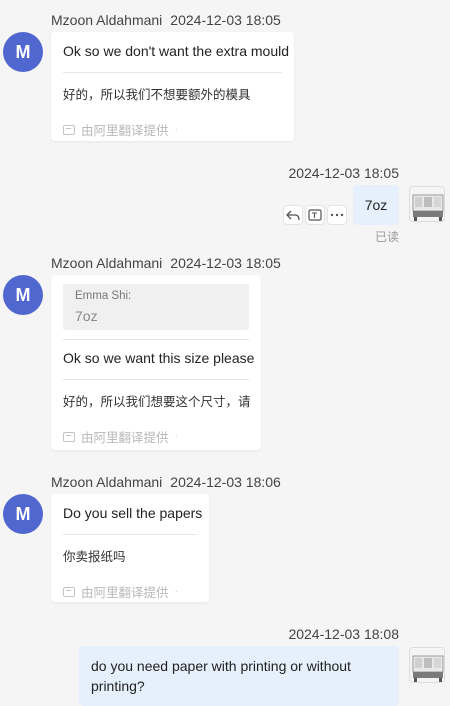 This screenshot has width=450, height=706. I want to click on translation-text: 好的，所以我们想要这个尺寸，请, so click(157, 402).